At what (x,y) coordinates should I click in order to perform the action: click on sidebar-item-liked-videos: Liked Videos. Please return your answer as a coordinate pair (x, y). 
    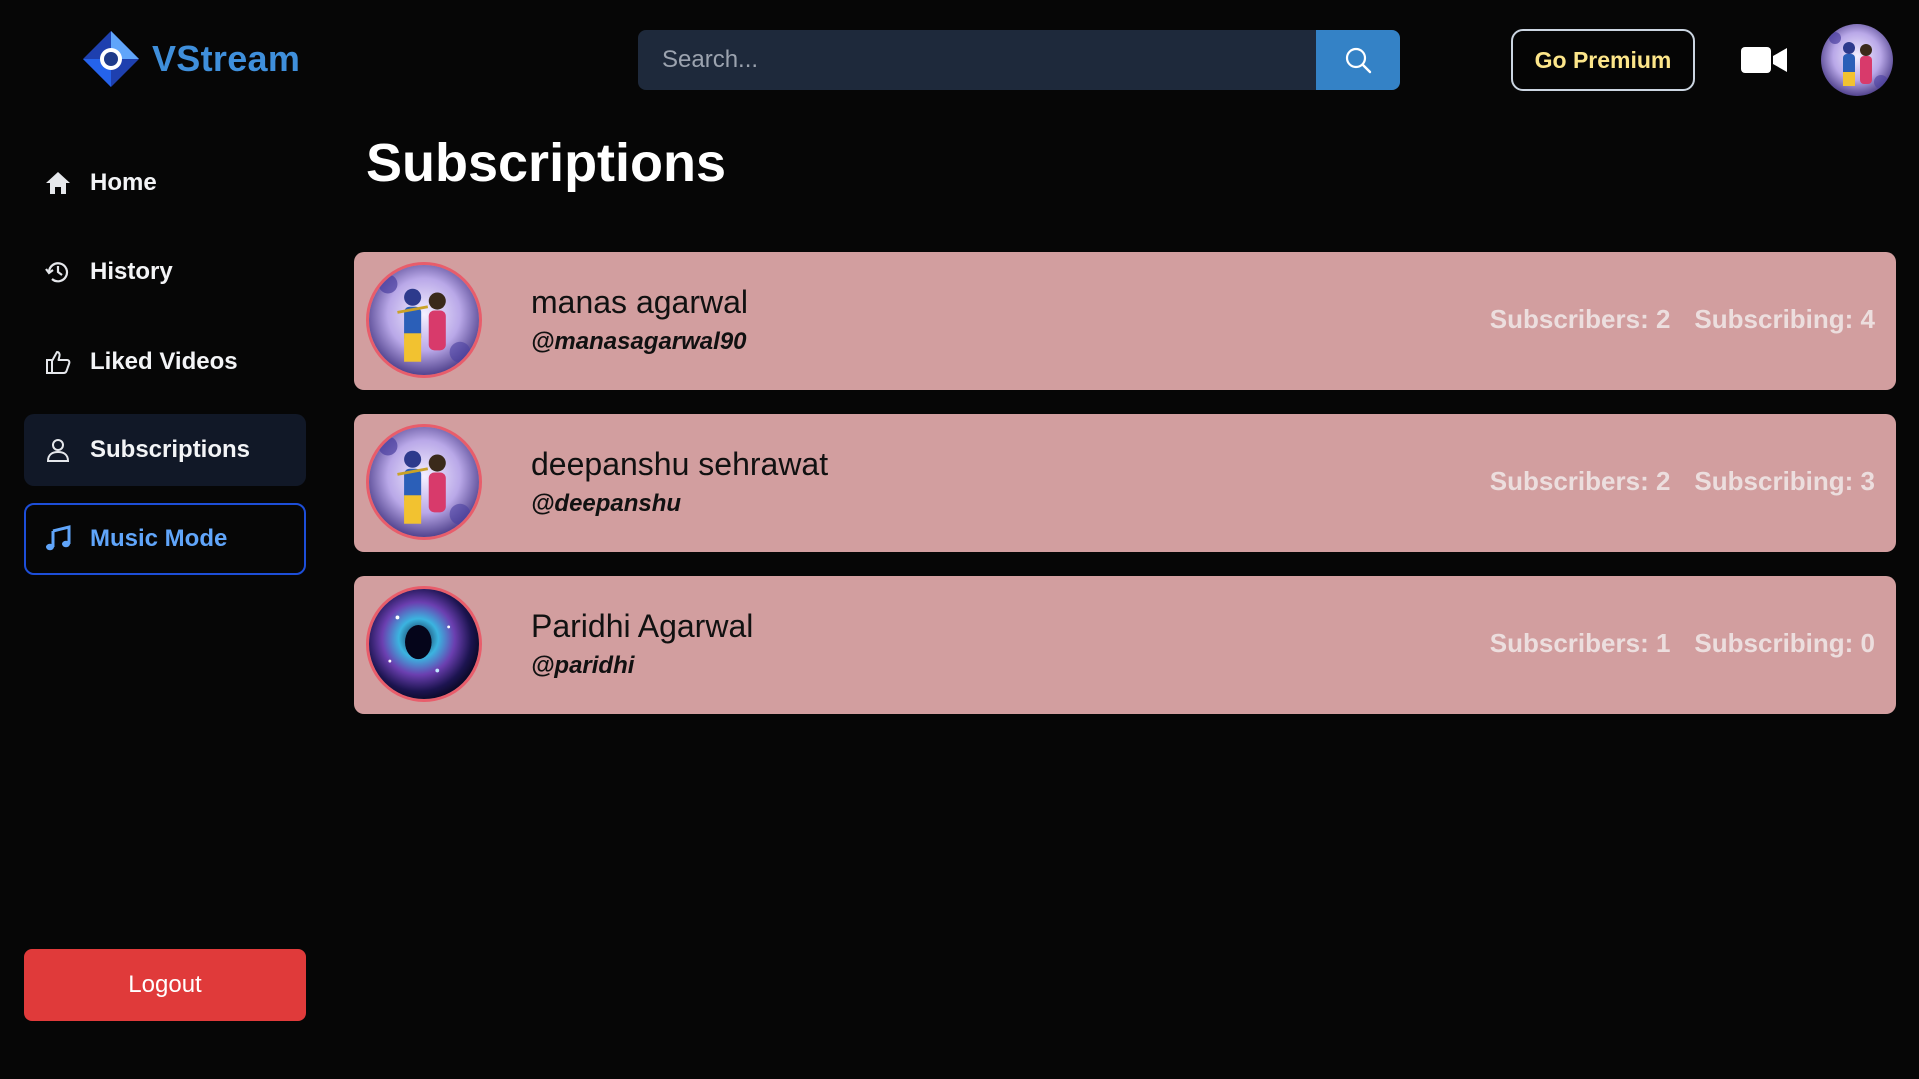
    Looking at the image, I should click on (165, 362).